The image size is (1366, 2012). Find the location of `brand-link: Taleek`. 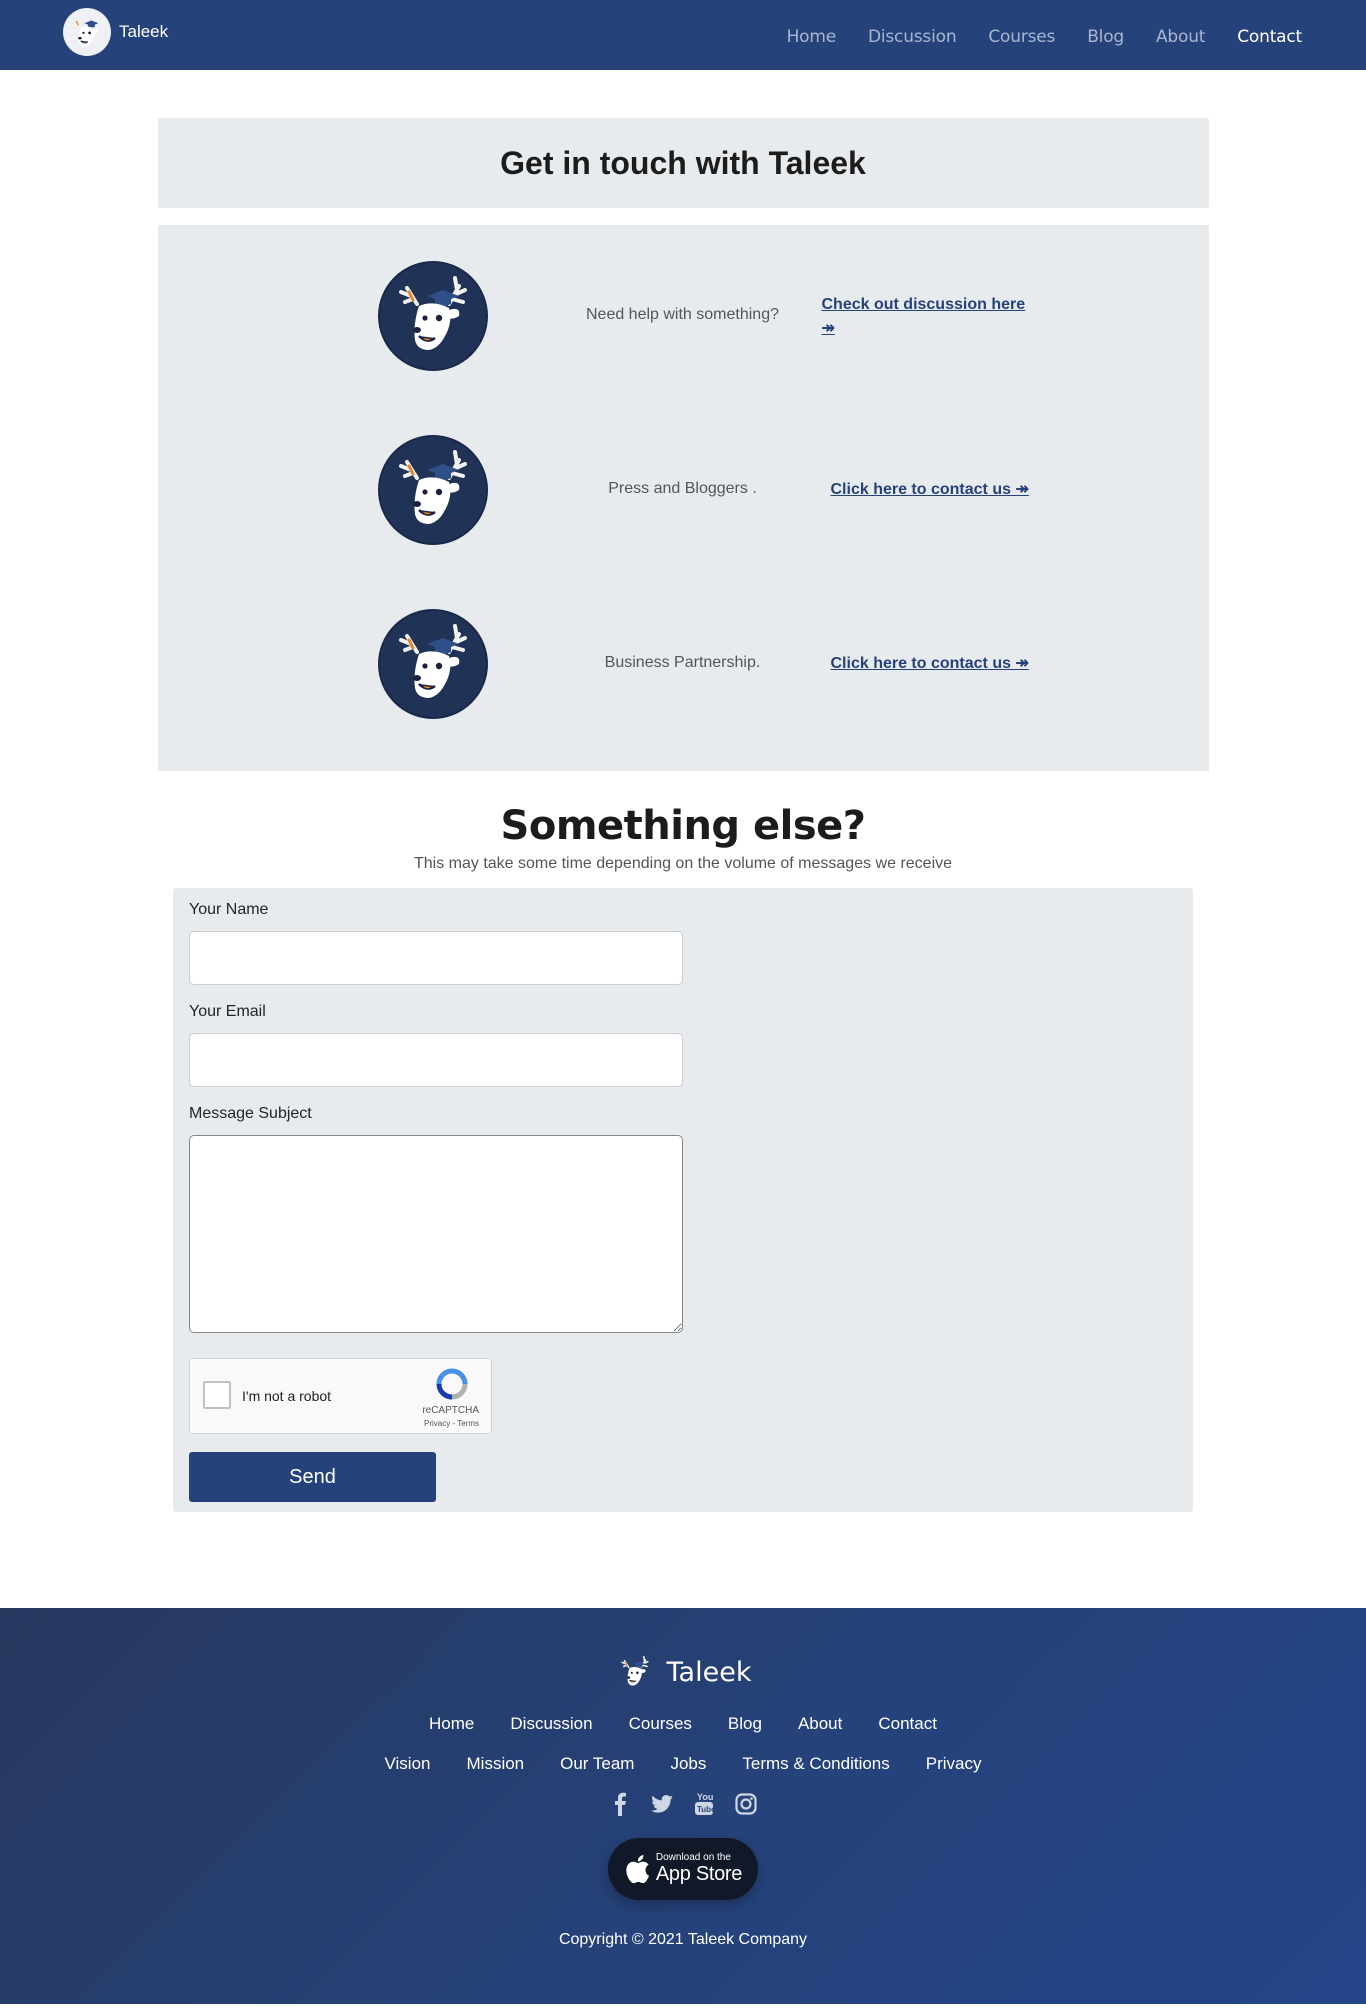

brand-link: Taleek is located at coordinates (115, 32).